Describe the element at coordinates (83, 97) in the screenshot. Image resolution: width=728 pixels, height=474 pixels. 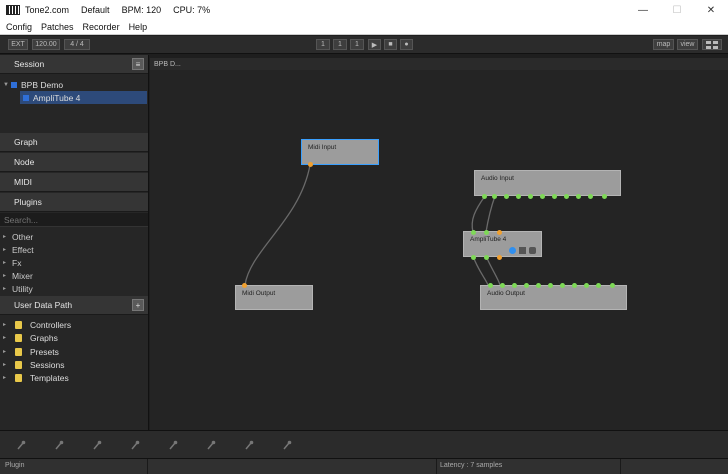
I see `tree-item-plugin: AmpliTube 4` at that location.